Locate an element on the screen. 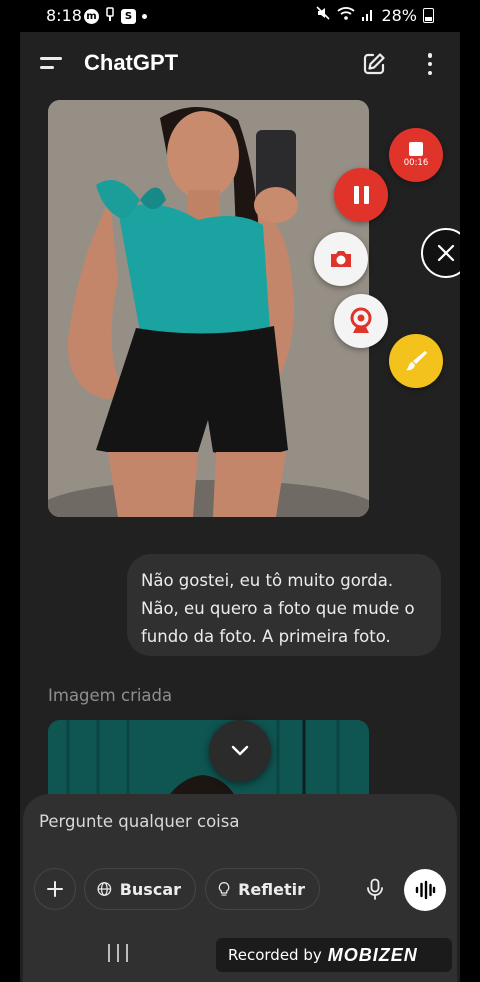 Image resolution: width=480 pixels, height=982 pixels. status-bar: 8:18 m S 28% is located at coordinates (240, 16).